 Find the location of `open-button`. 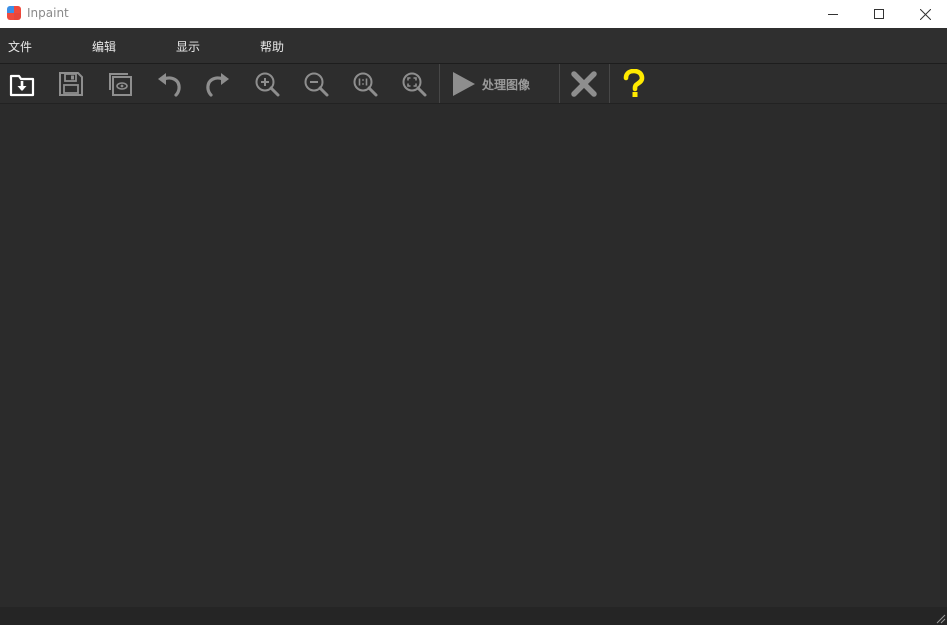

open-button is located at coordinates (22, 84).